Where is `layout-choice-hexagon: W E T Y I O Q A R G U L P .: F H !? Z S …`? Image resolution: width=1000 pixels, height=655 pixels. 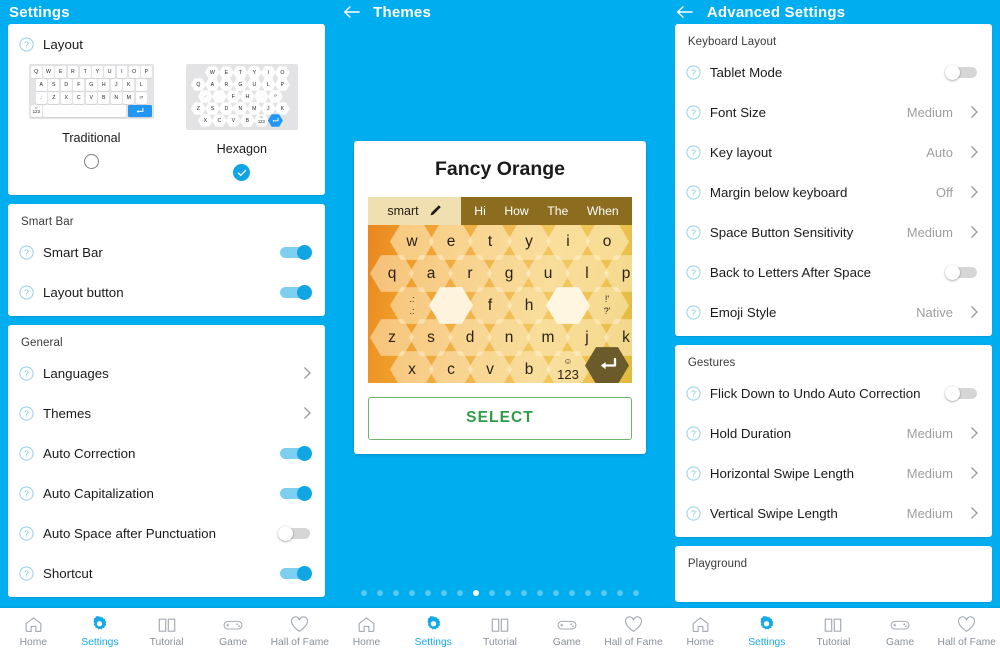
layout-choice-hexagon: W E T Y I O Q A R G U L P .: F H !? Z S … is located at coordinates (242, 122).